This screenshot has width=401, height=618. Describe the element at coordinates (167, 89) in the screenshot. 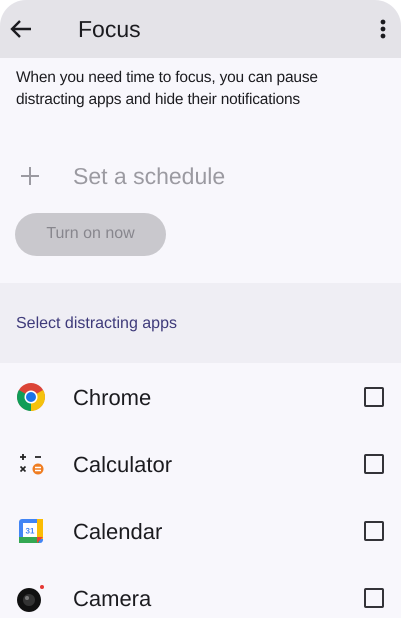

I see `description-text: When you need time to focus, you can pause distracting apps and hide their notifications` at that location.